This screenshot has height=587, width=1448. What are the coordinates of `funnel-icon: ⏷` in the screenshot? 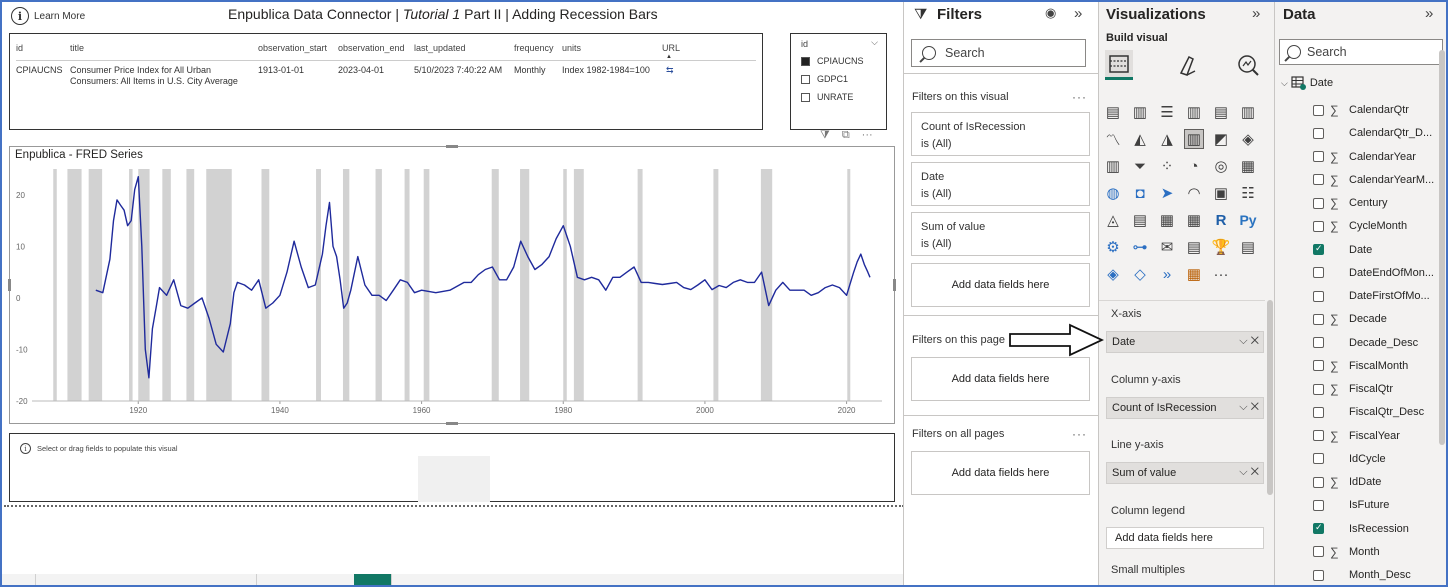 It's located at (1140, 166).